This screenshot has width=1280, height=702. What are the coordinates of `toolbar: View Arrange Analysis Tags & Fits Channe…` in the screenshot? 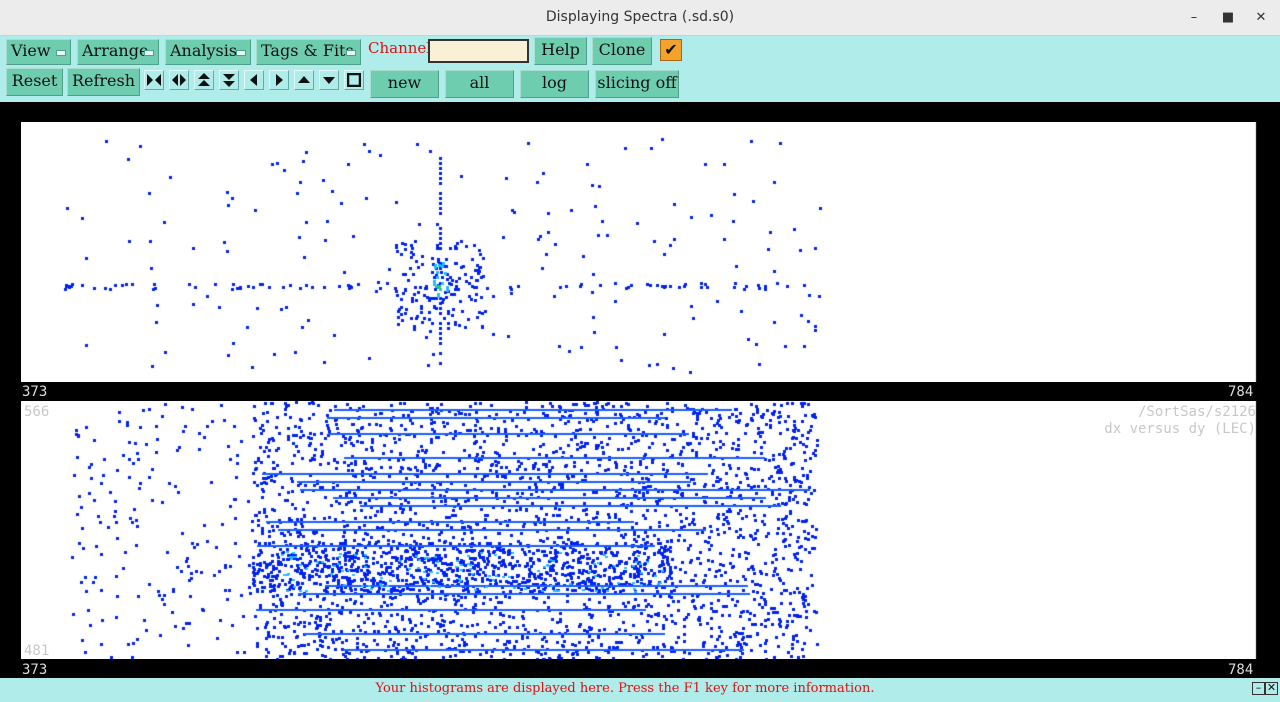 It's located at (640, 69).